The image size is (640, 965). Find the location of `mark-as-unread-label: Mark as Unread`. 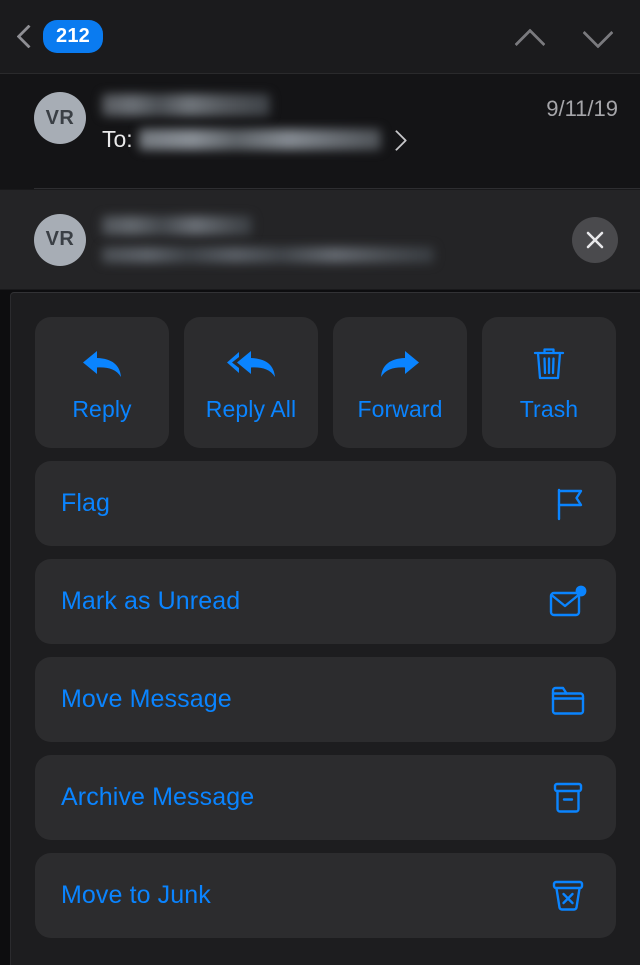

mark-as-unread-label: Mark as Unread is located at coordinates (151, 601).